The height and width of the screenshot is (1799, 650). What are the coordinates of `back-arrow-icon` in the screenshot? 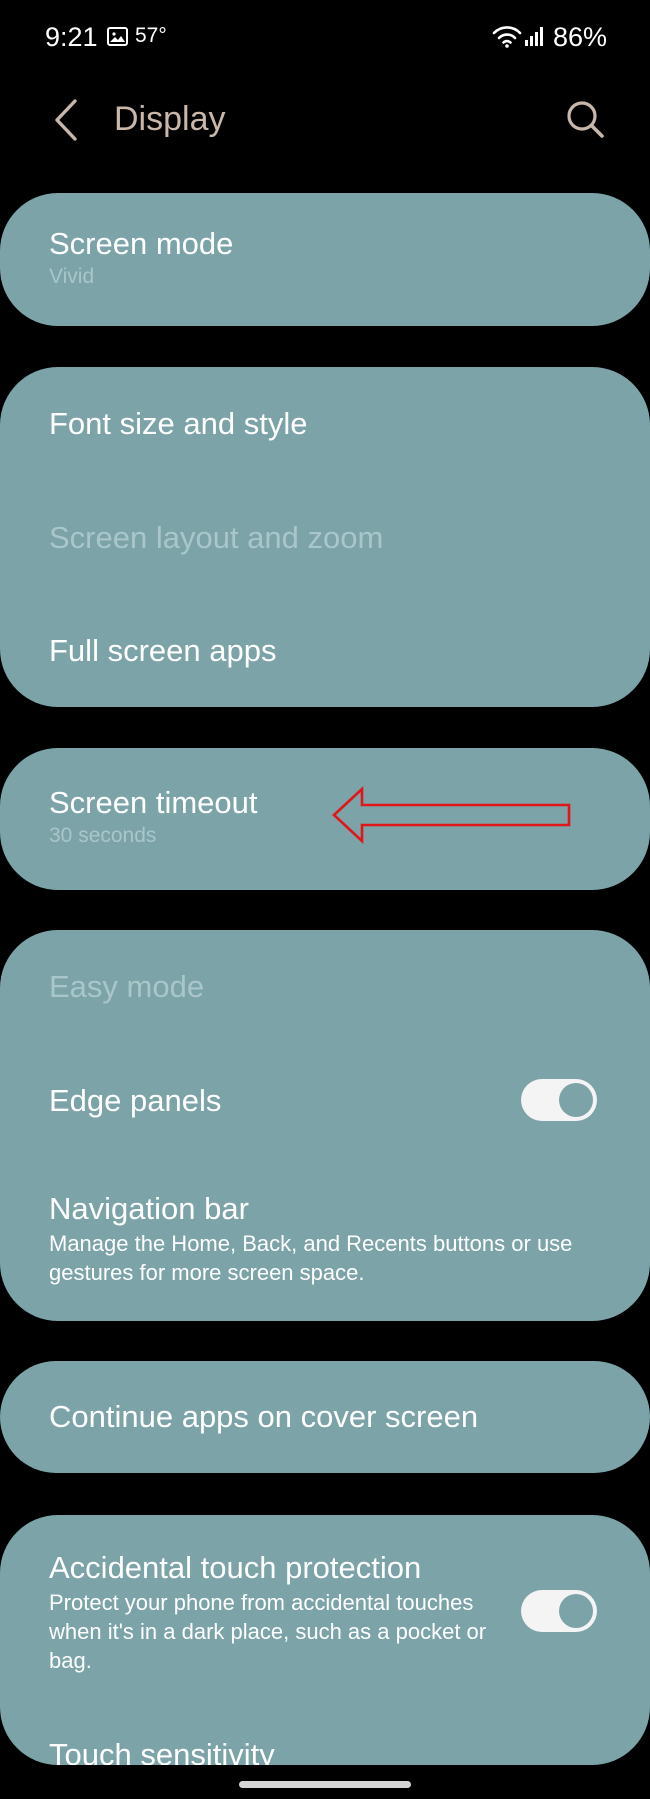 It's located at (66, 120).